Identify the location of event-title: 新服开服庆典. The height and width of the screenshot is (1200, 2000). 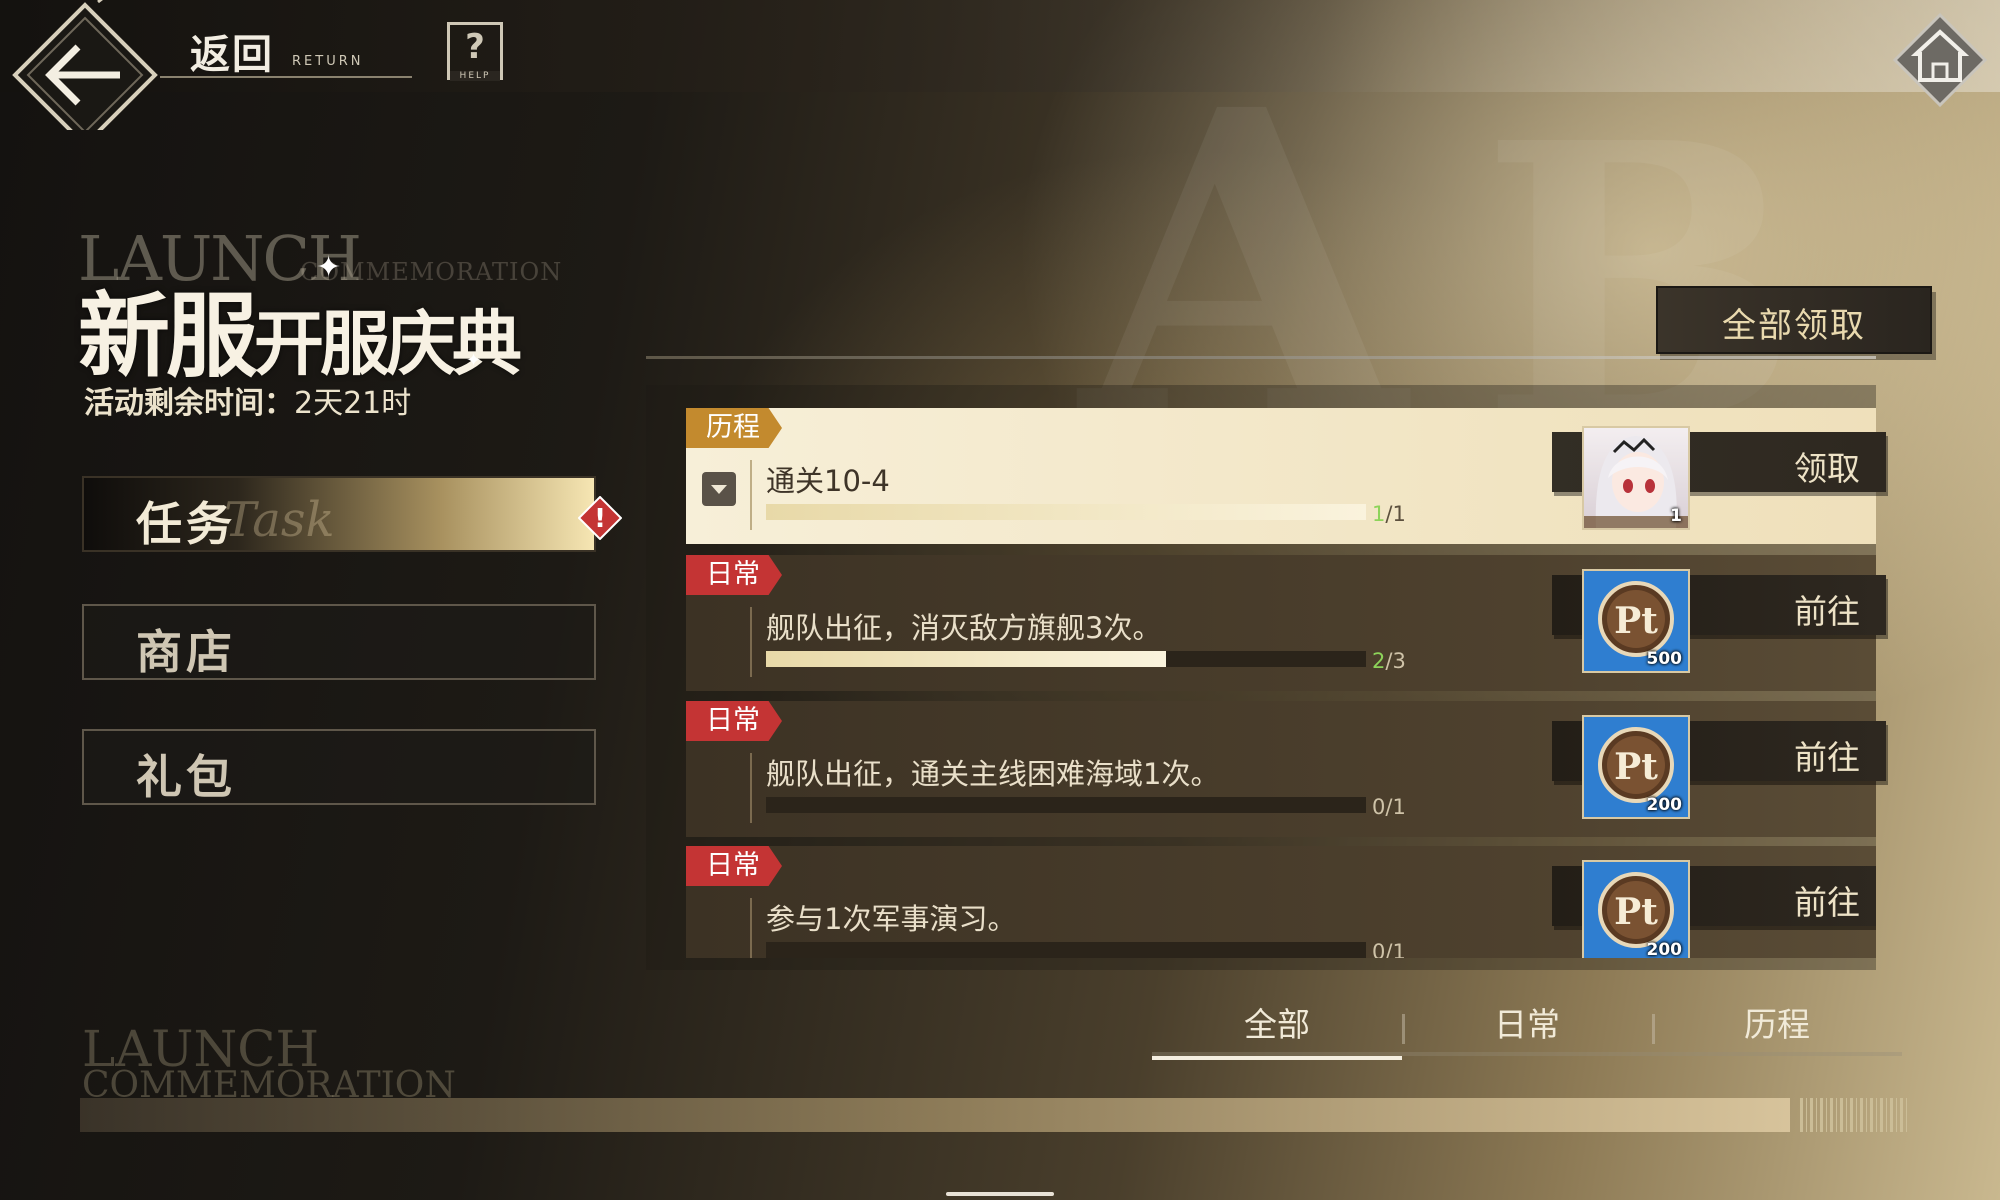
(300, 328).